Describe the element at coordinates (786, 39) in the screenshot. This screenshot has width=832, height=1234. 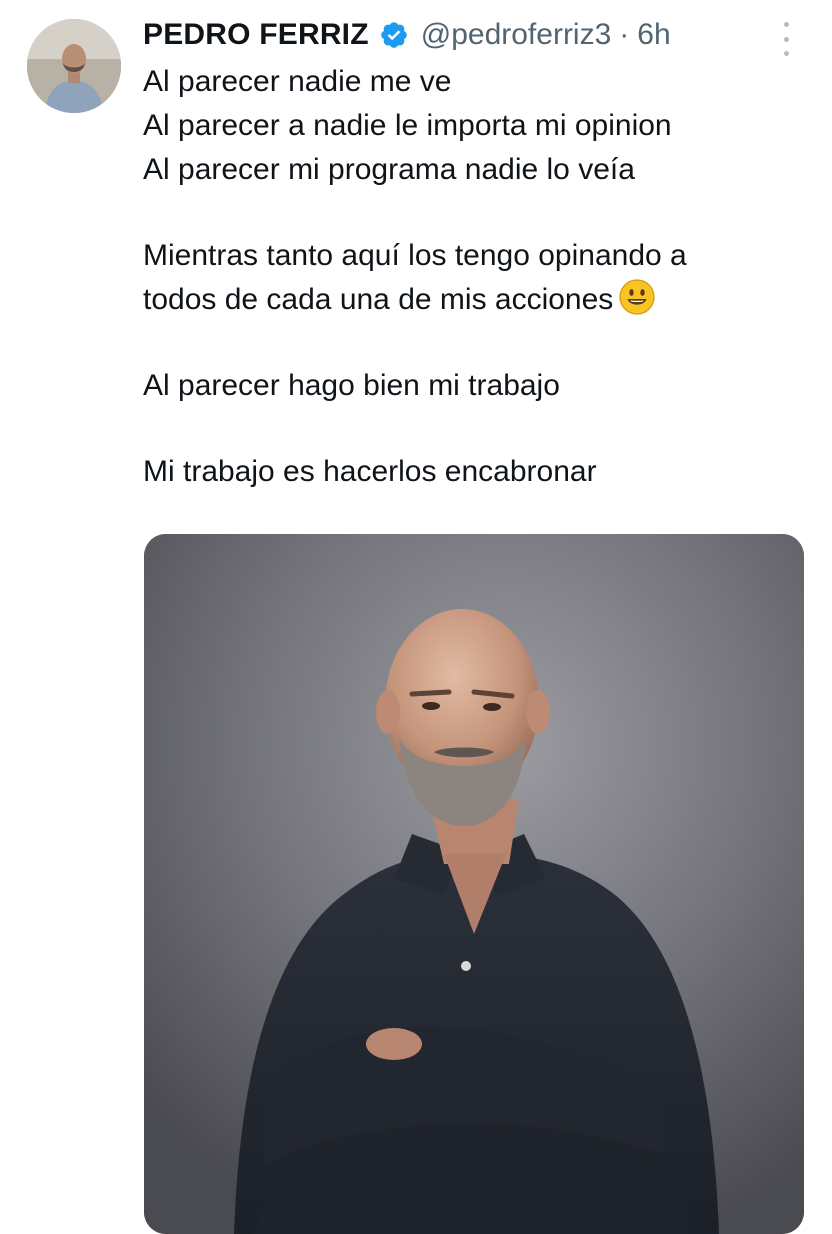
I see `more-options-icon` at that location.